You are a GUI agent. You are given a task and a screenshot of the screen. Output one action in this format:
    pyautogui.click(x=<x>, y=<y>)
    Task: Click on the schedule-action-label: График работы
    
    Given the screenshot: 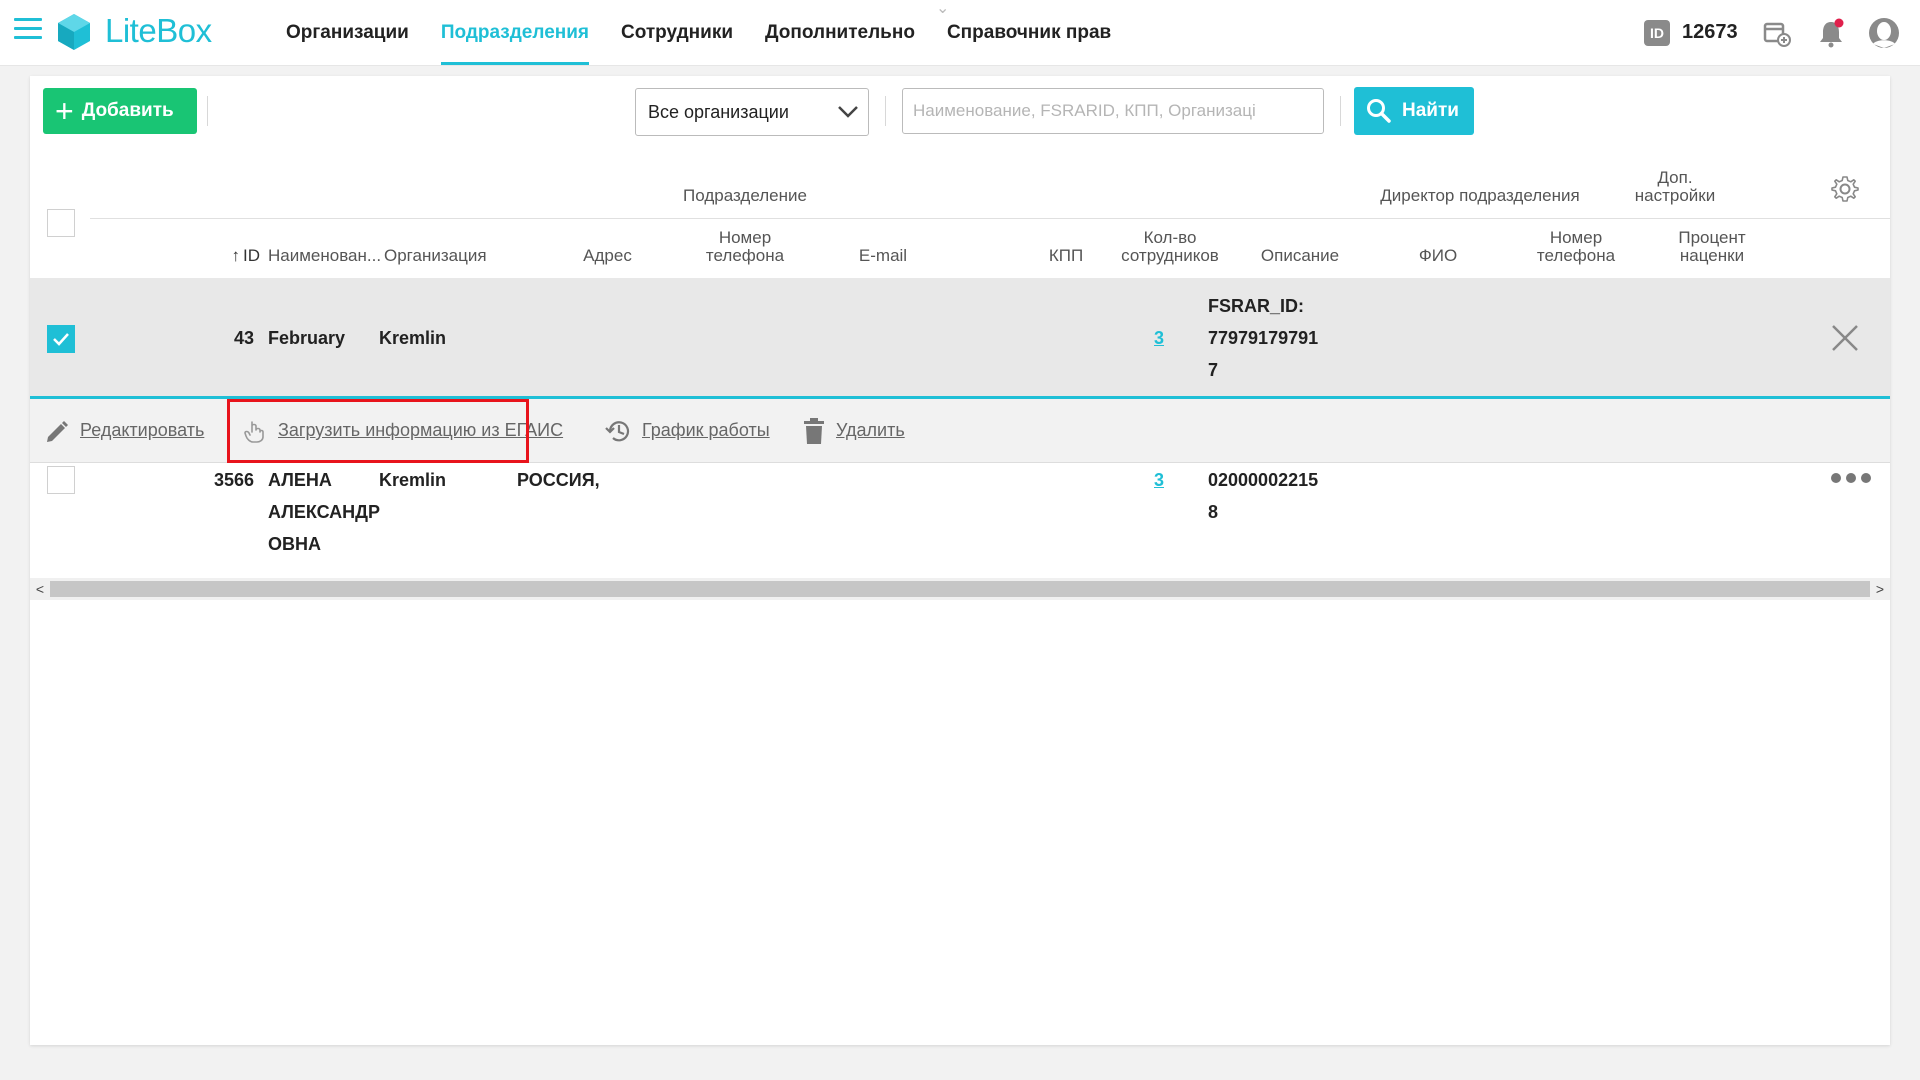 What is the action you would take?
    pyautogui.click(x=706, y=430)
    